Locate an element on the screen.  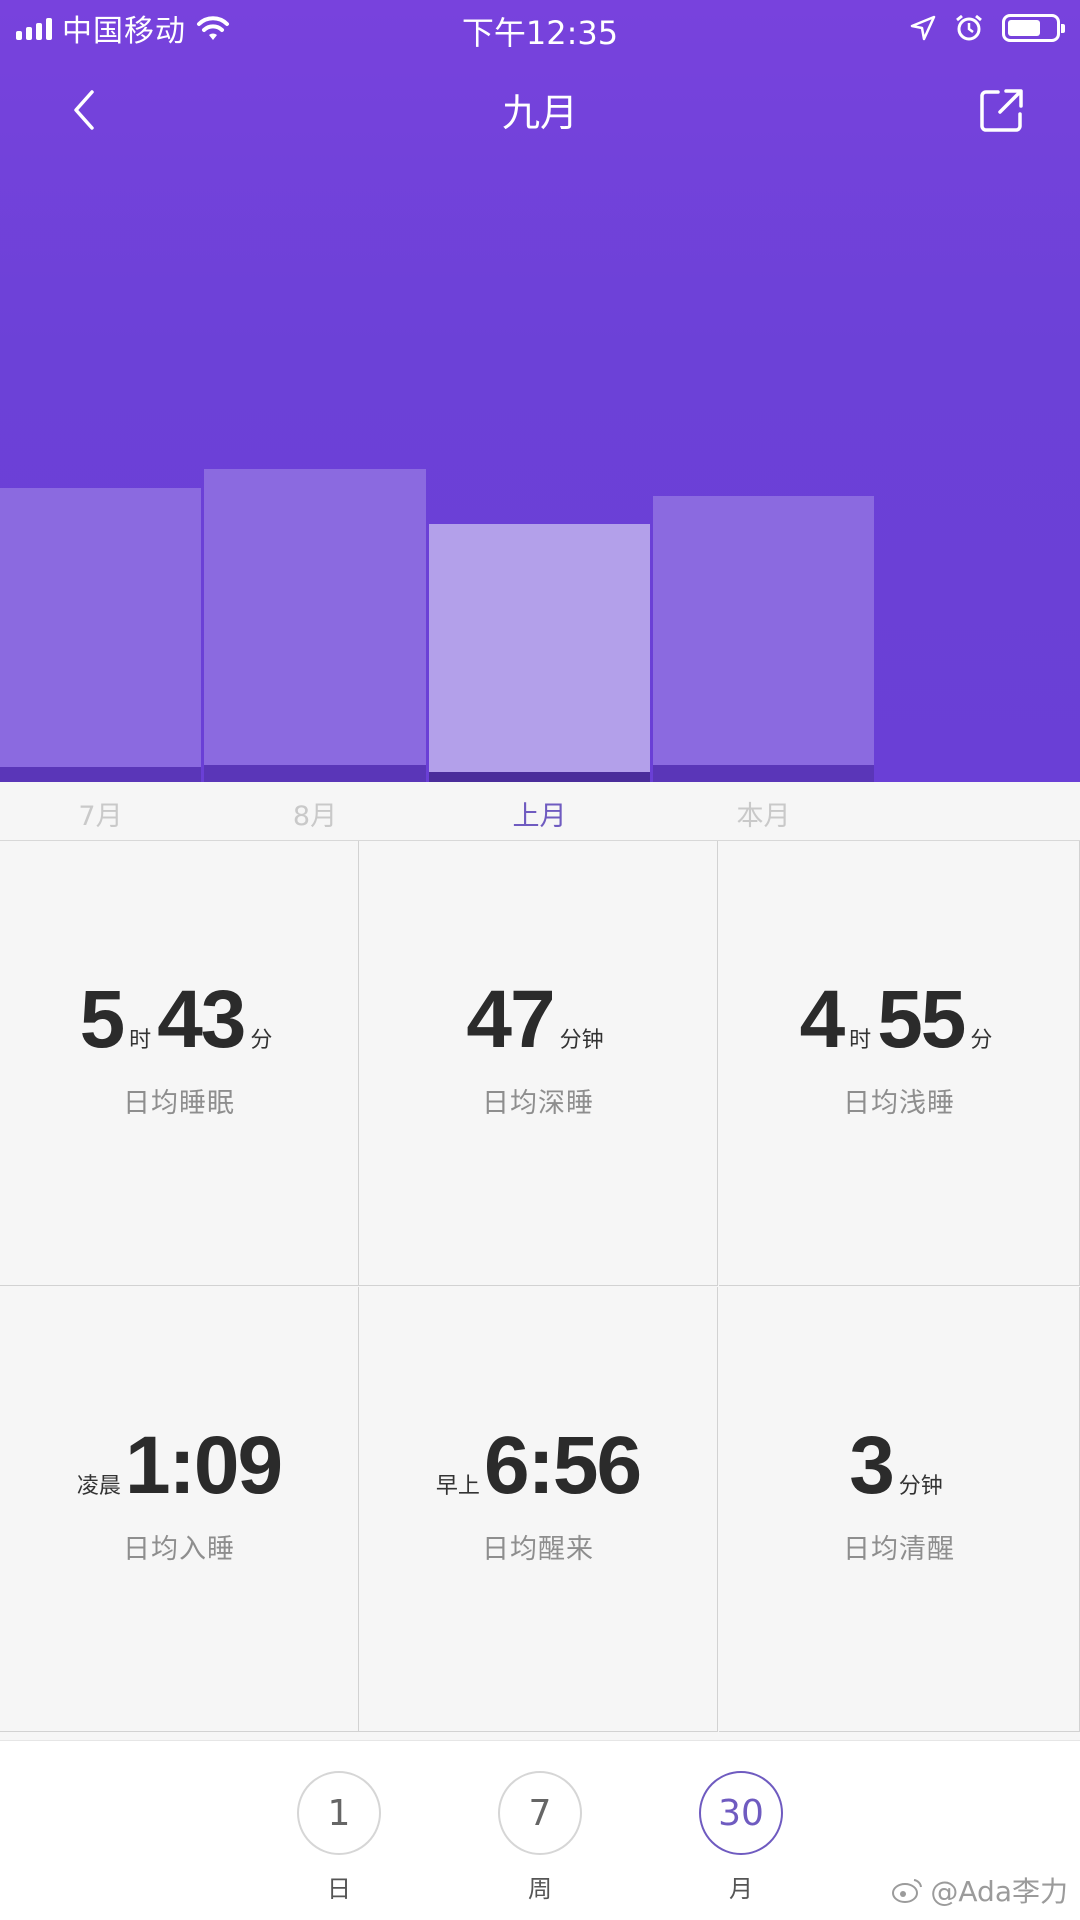
stat-cell: 47 分钟日均深睡 is located at coordinates (538, 1063).